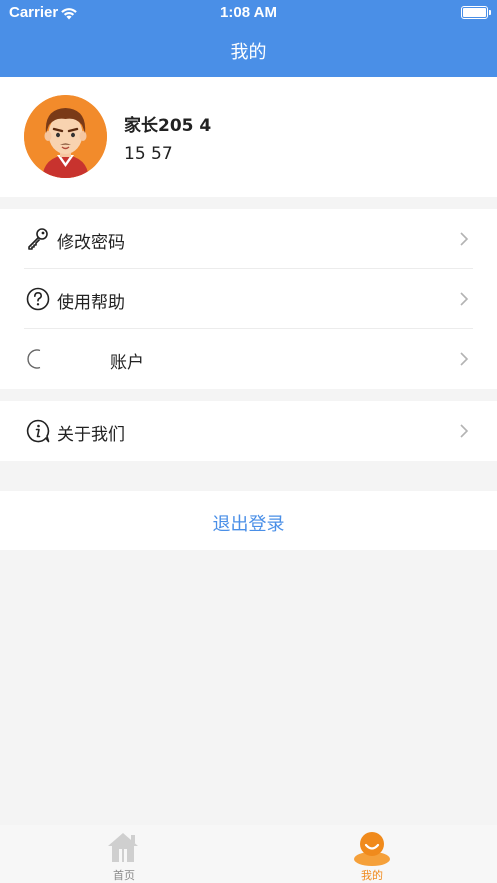  I want to click on tab-label: 我的, so click(372, 875).